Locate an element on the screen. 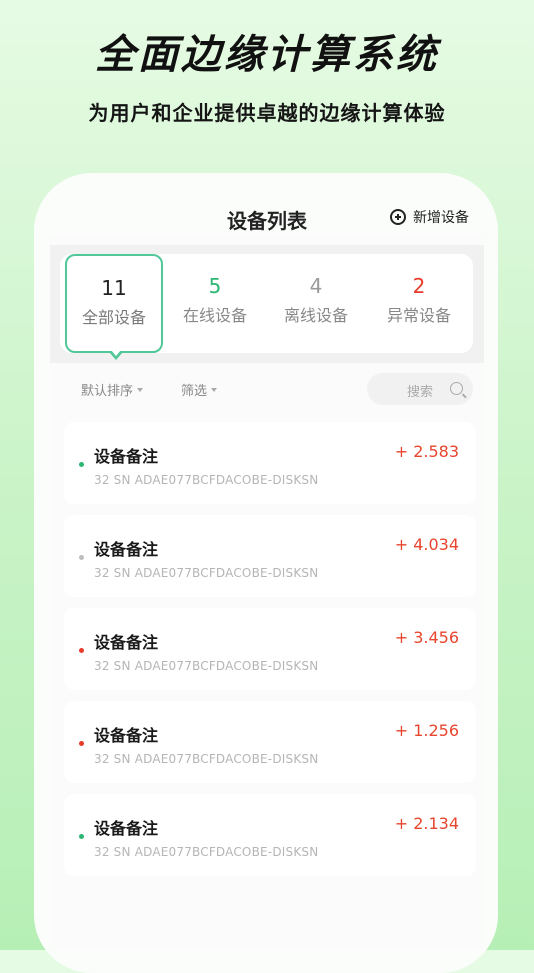  sort-dropdown: 默认排序 is located at coordinates (112, 389).